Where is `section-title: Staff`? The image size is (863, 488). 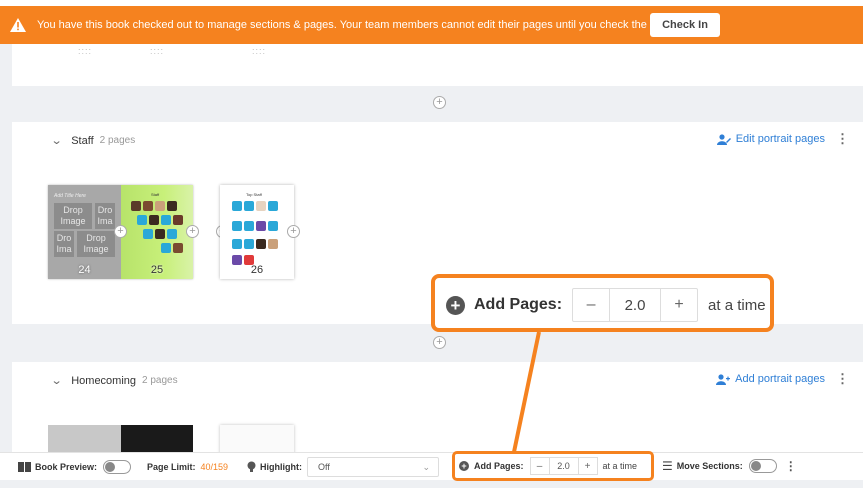
section-title: Staff is located at coordinates (82, 140).